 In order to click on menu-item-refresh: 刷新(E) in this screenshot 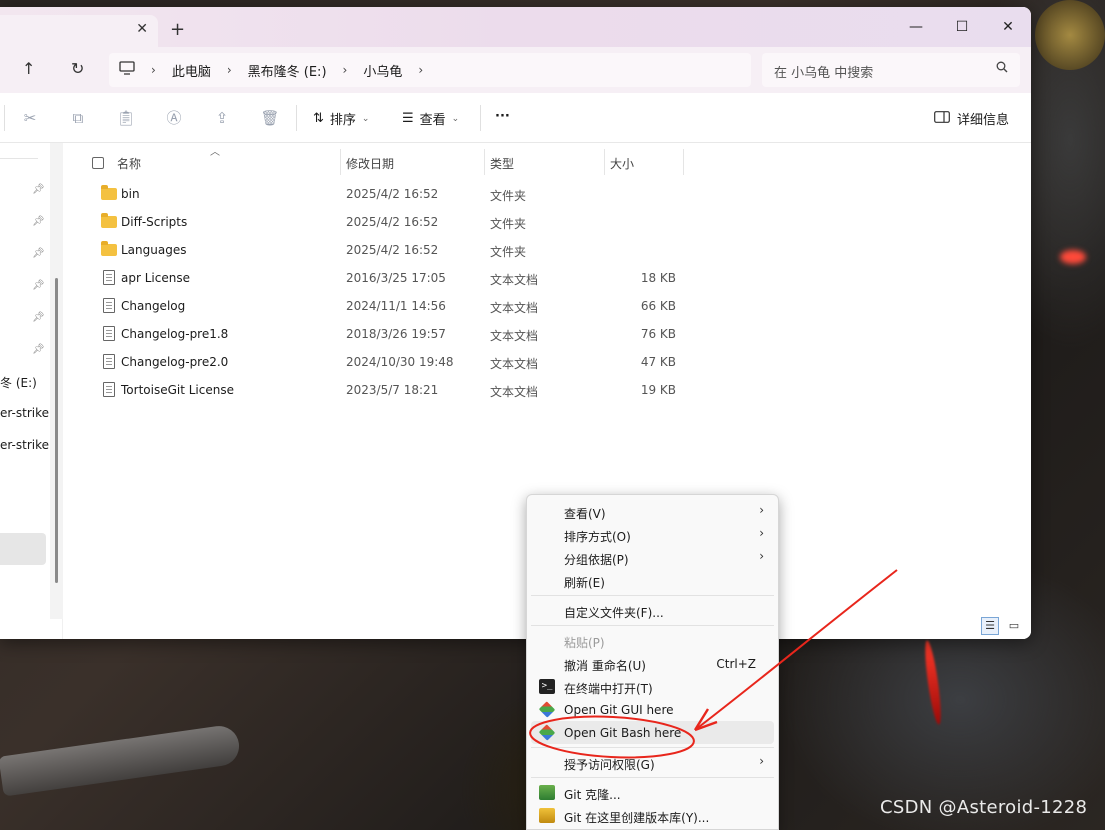, I will do `click(652, 580)`.